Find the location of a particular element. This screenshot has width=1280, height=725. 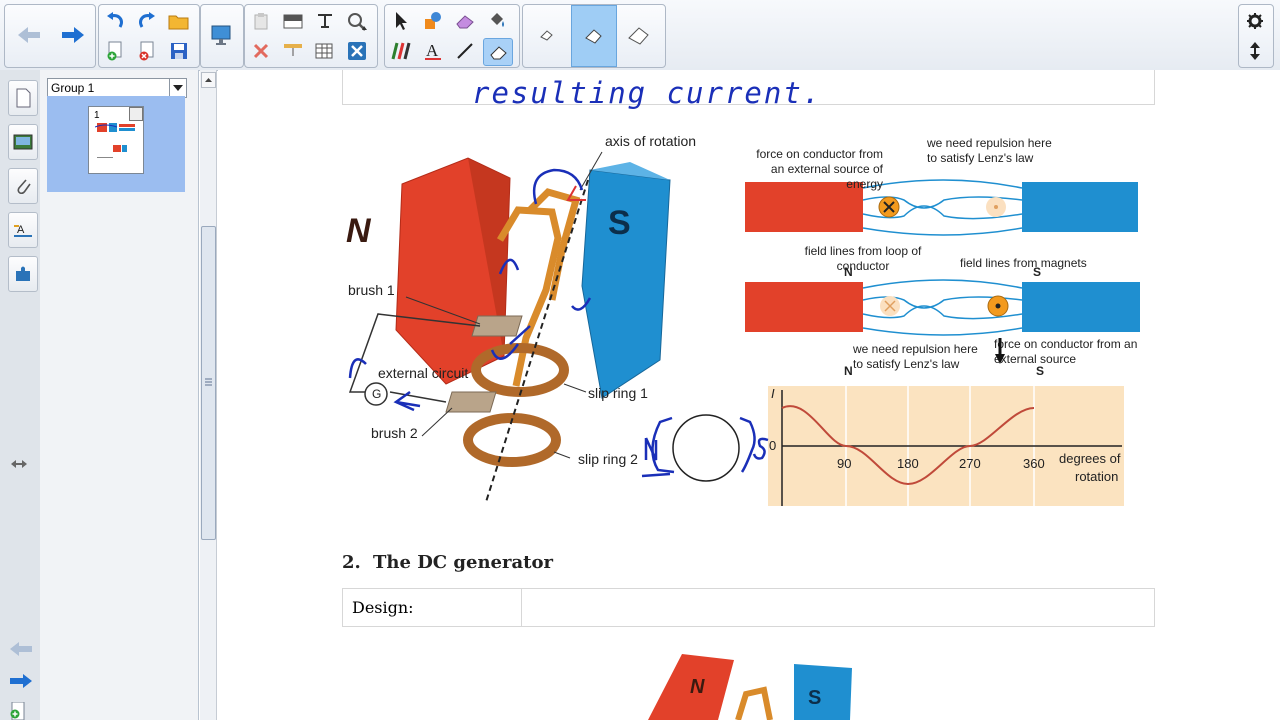

thumbnail-menu-icon is located at coordinates (136, 114).